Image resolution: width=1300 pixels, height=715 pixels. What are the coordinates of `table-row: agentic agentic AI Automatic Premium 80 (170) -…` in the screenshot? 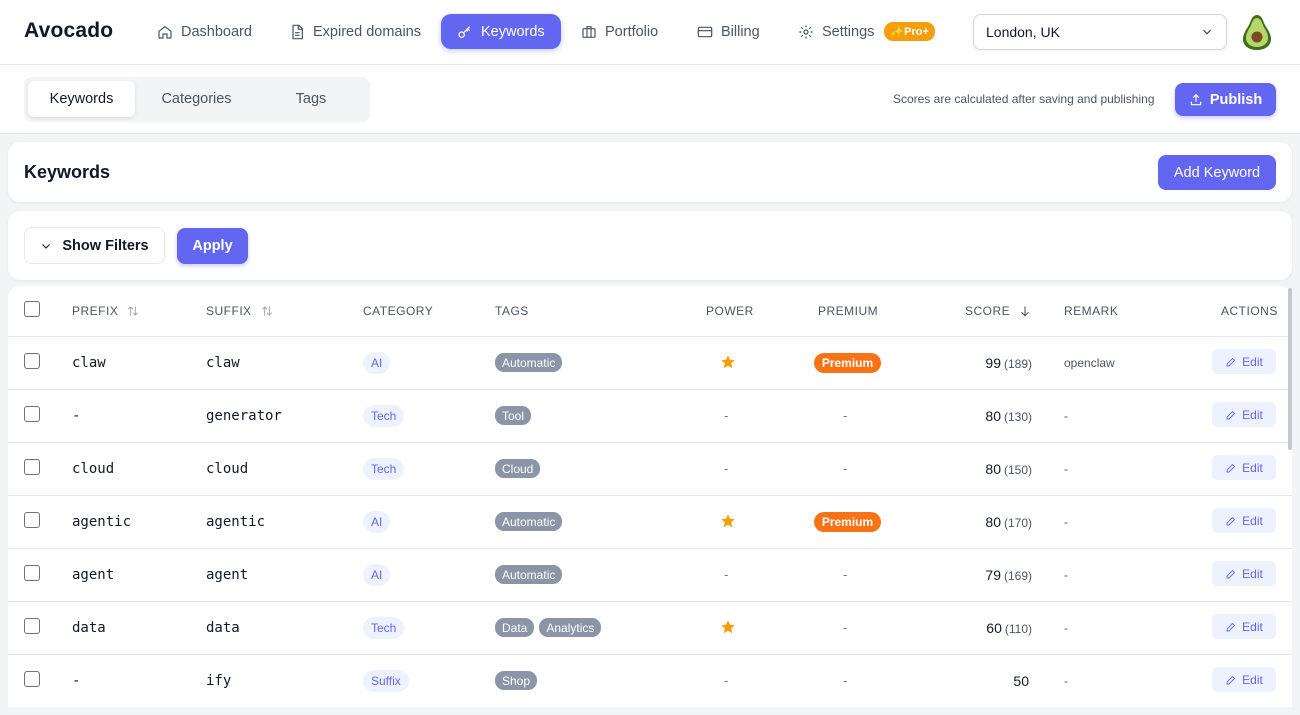 It's located at (650, 522).